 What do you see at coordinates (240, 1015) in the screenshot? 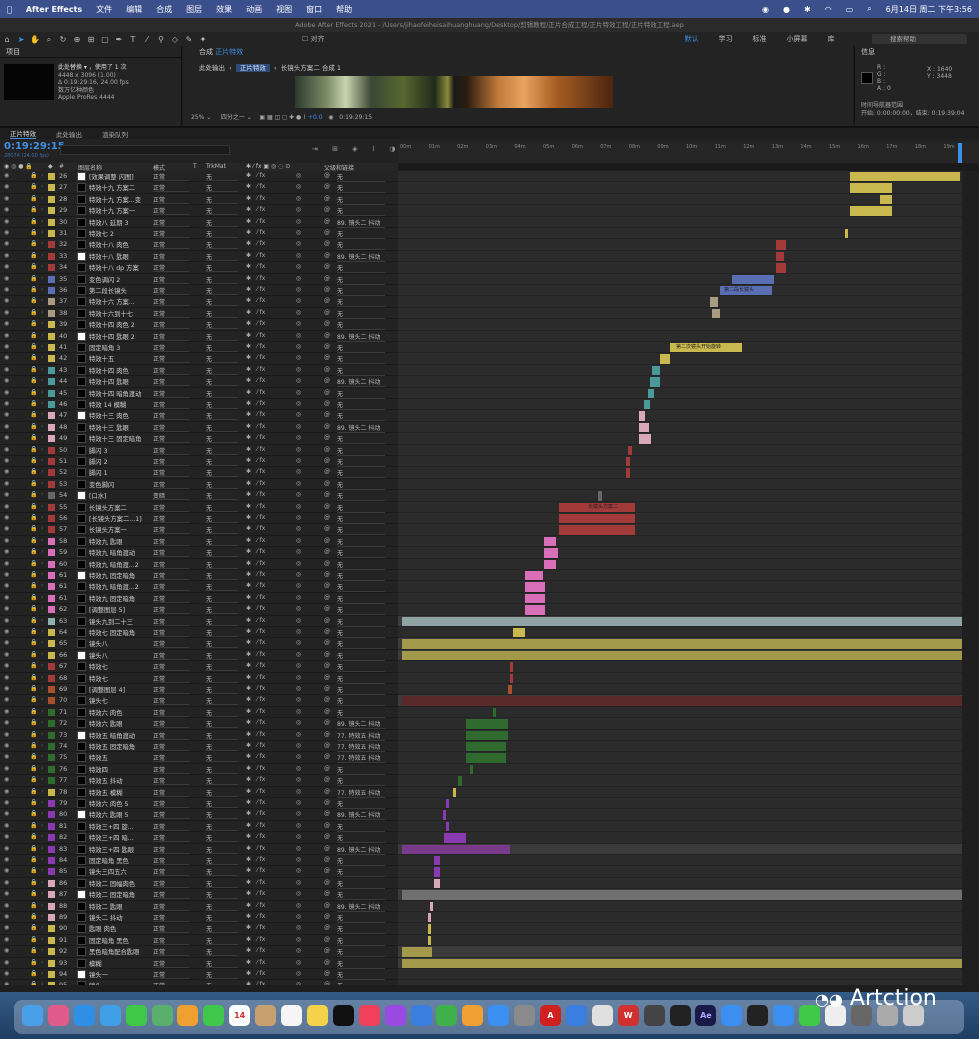
I see `calendar-icon: 14` at bounding box center [240, 1015].